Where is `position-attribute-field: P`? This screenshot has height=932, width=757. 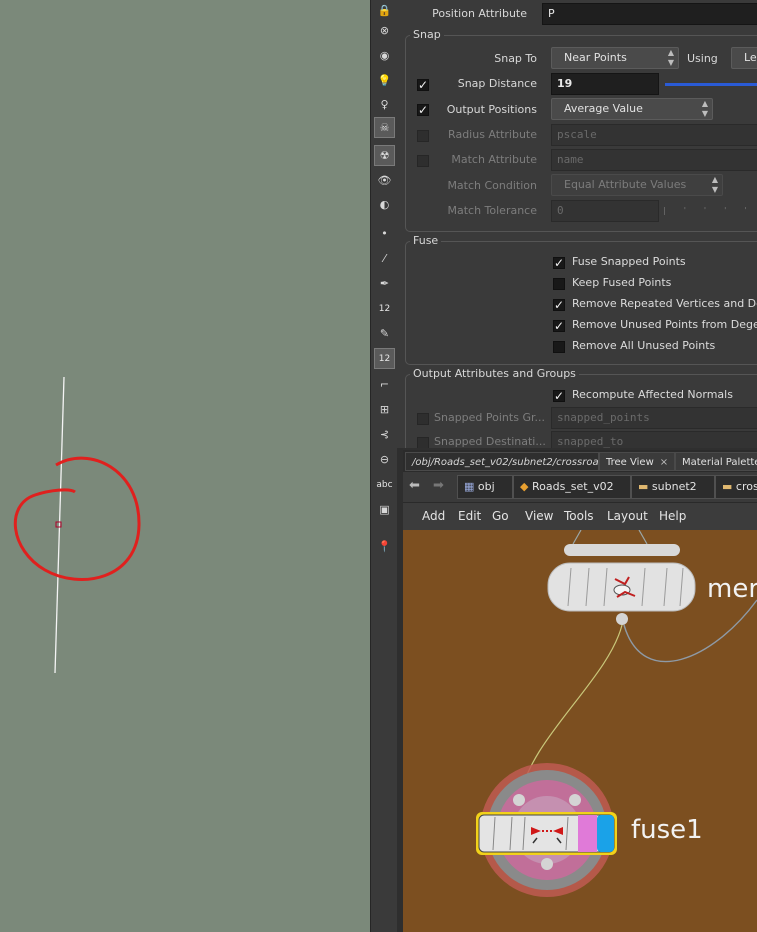
position-attribute-field: P is located at coordinates (649, 14).